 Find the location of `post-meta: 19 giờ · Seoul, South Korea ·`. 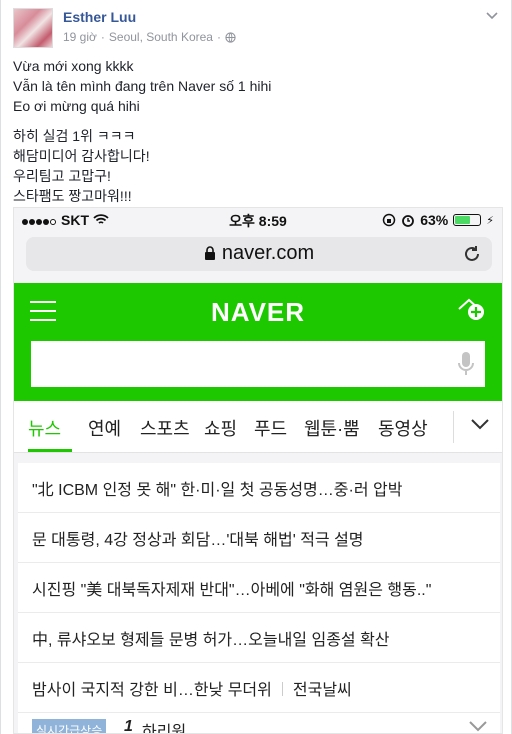

post-meta: 19 giờ · Seoul, South Korea · is located at coordinates (149, 37).